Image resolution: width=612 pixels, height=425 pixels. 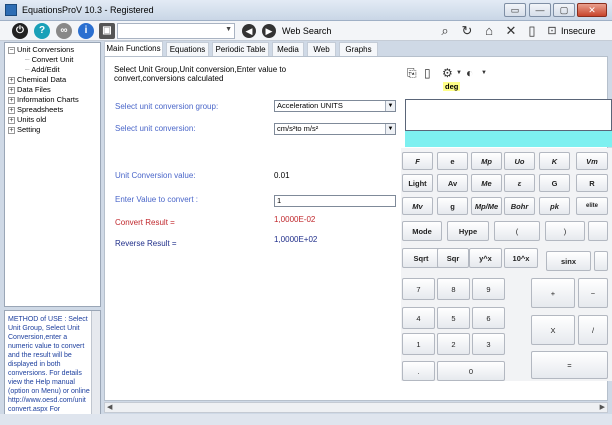 I want to click on key-sinx: sinx, so click(x=568, y=261).